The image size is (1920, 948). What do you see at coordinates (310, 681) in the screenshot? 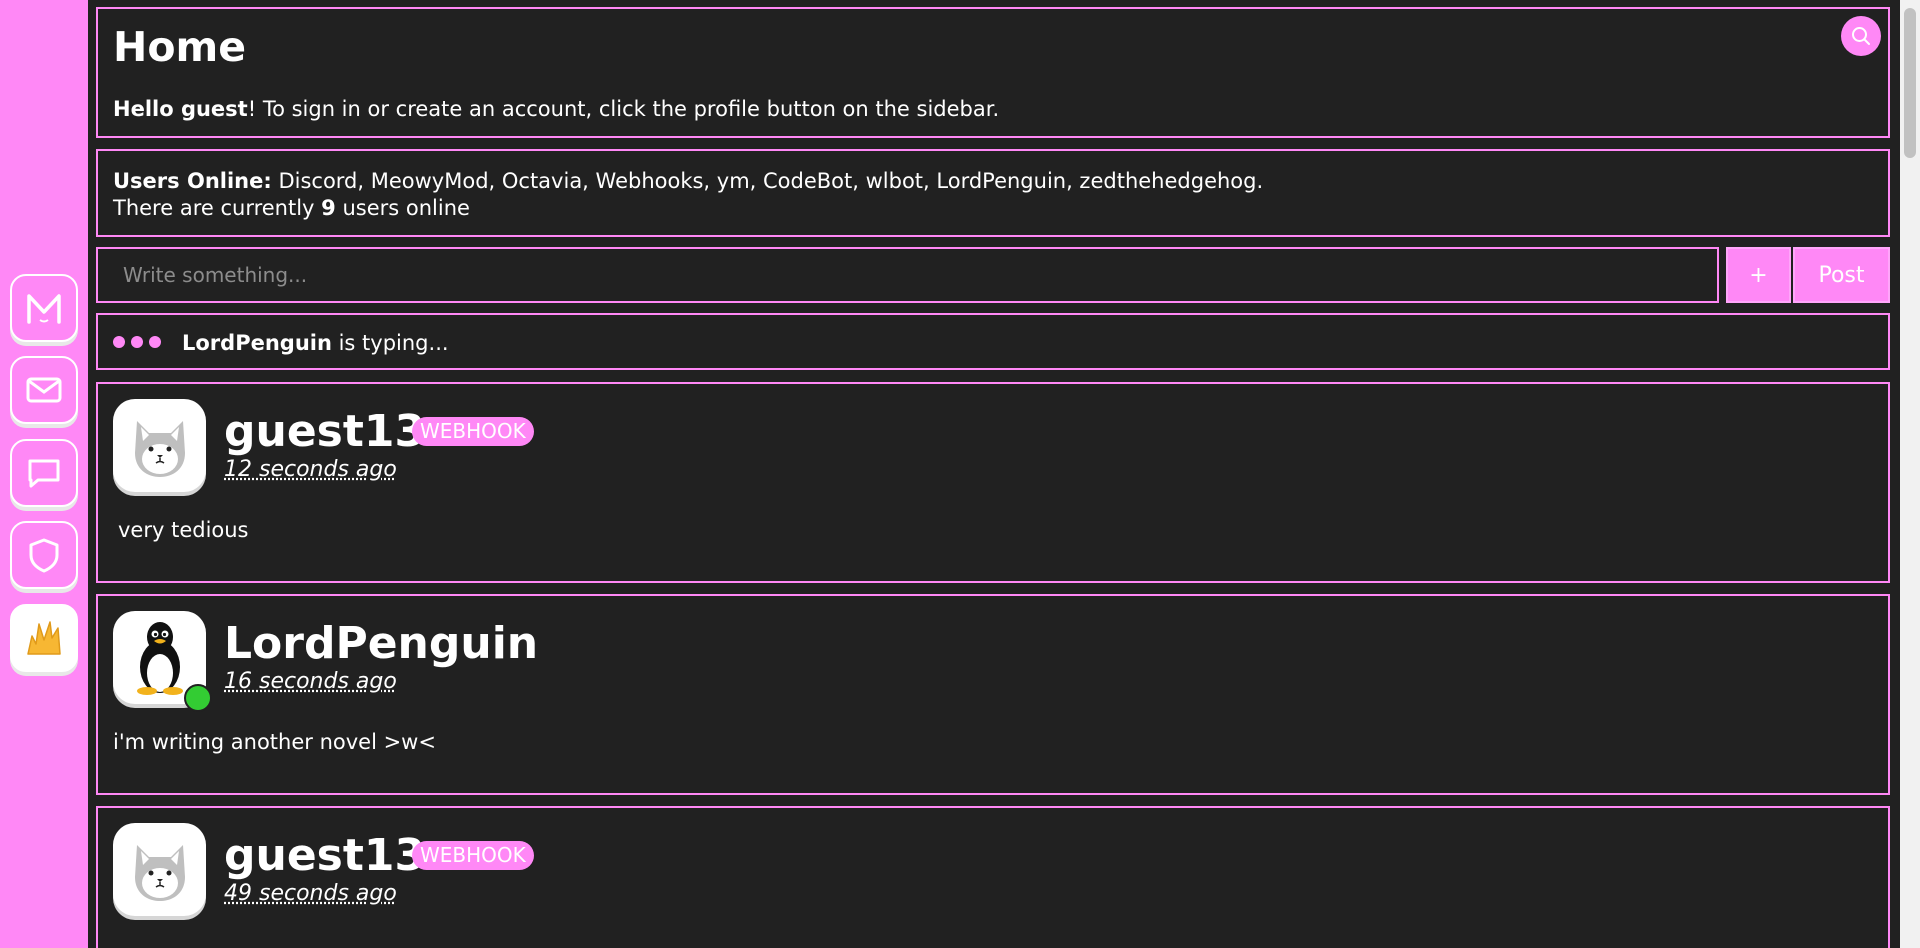
I see `post-timestamp: 16 seconds ago` at bounding box center [310, 681].